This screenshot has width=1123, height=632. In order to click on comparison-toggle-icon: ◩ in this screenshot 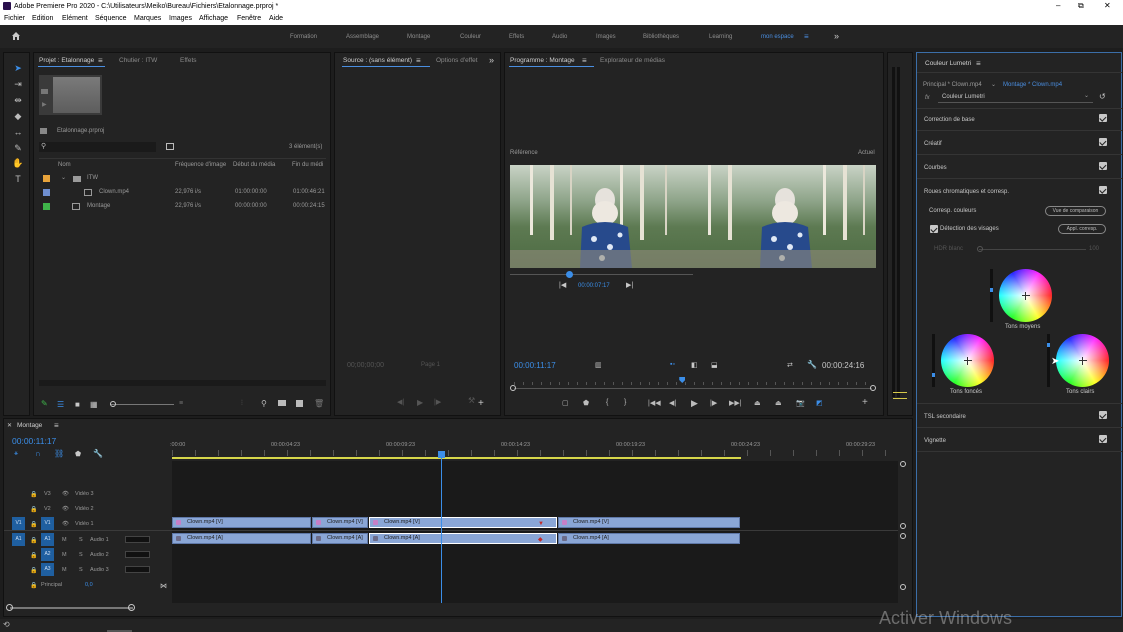, I will do `click(819, 403)`.